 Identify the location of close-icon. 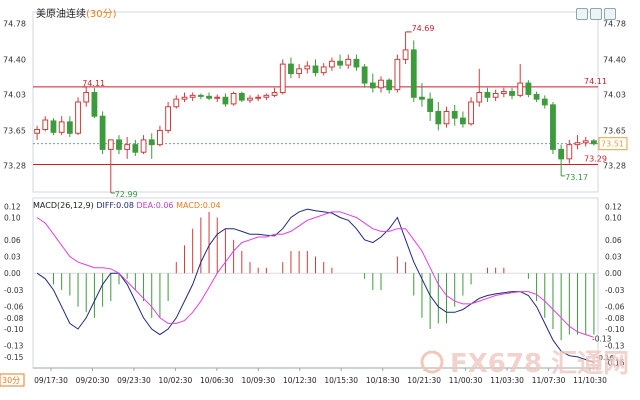
(610, 14).